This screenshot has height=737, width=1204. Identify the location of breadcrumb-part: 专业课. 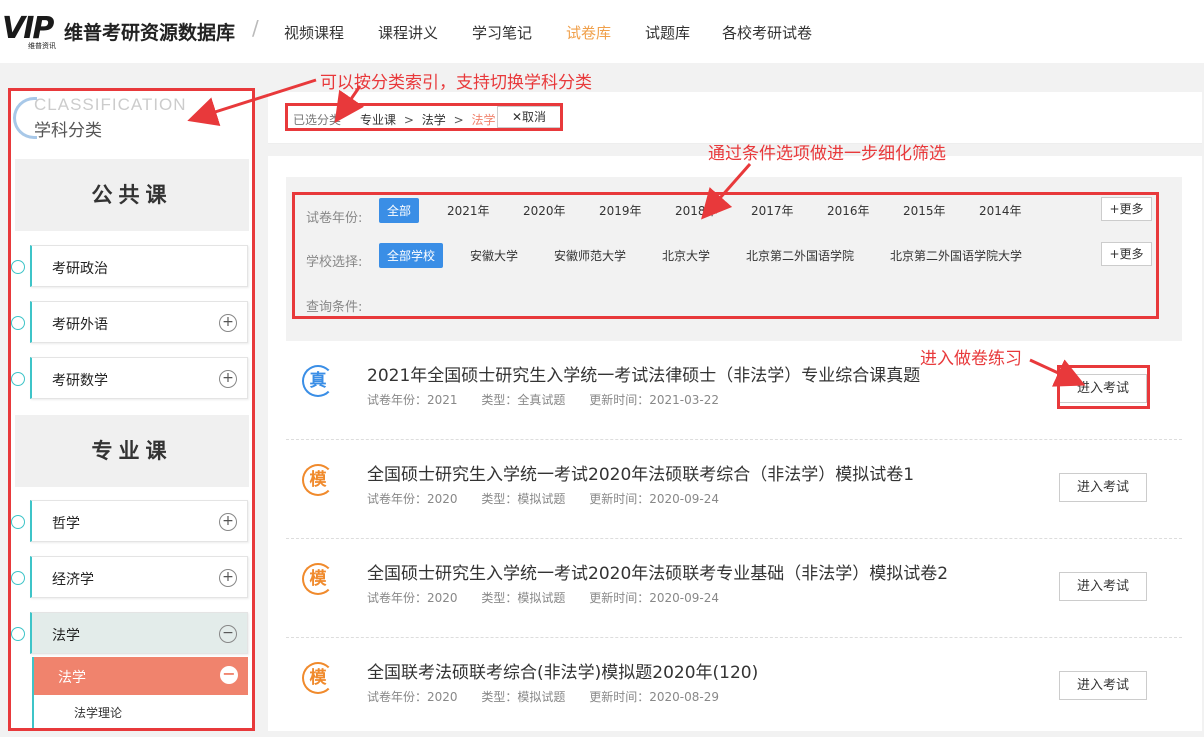
(378, 120).